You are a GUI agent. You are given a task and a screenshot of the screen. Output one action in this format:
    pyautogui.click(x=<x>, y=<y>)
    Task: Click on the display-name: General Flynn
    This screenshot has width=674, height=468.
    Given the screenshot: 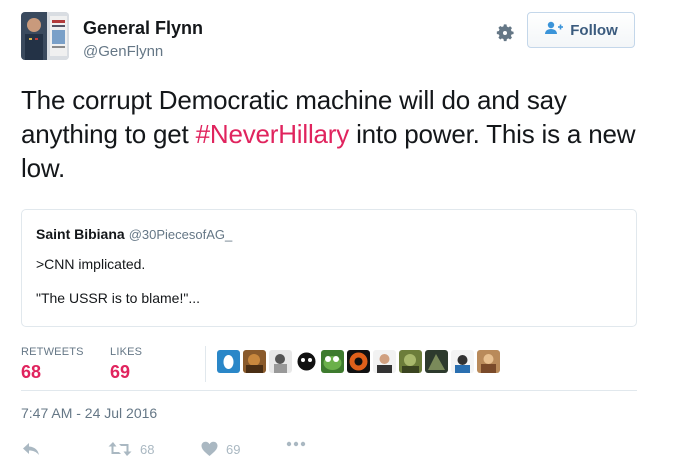 What is the action you would take?
    pyautogui.click(x=143, y=28)
    